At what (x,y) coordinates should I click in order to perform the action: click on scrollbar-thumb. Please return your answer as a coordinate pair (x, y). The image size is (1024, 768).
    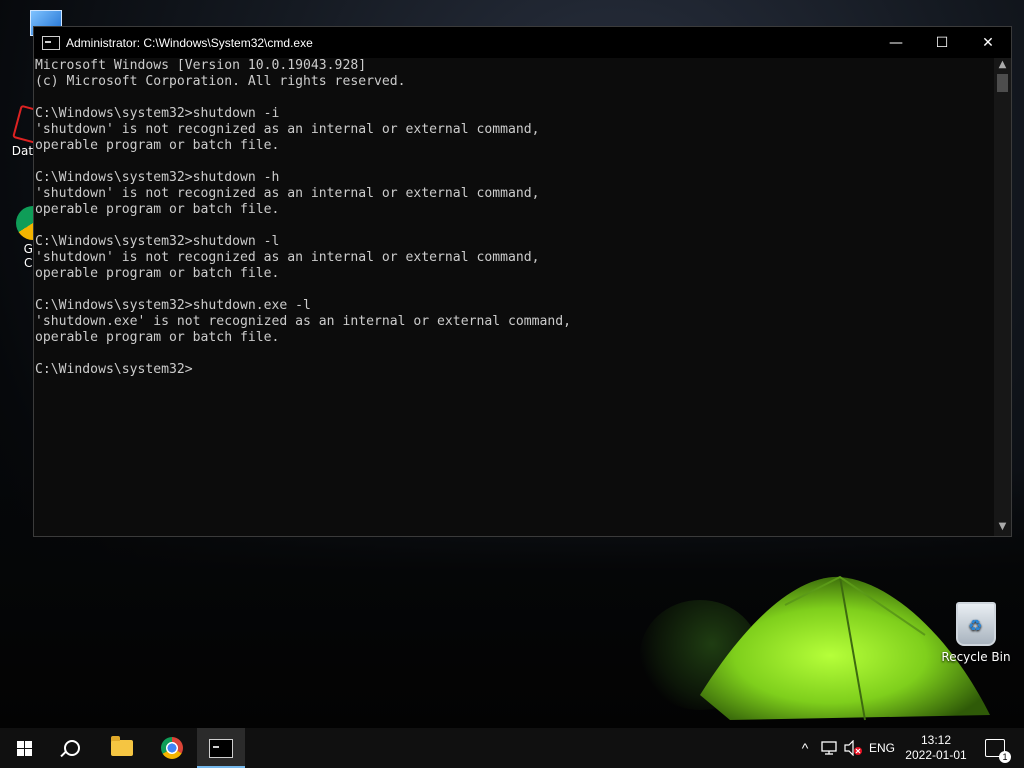
    Looking at the image, I should click on (1002, 83).